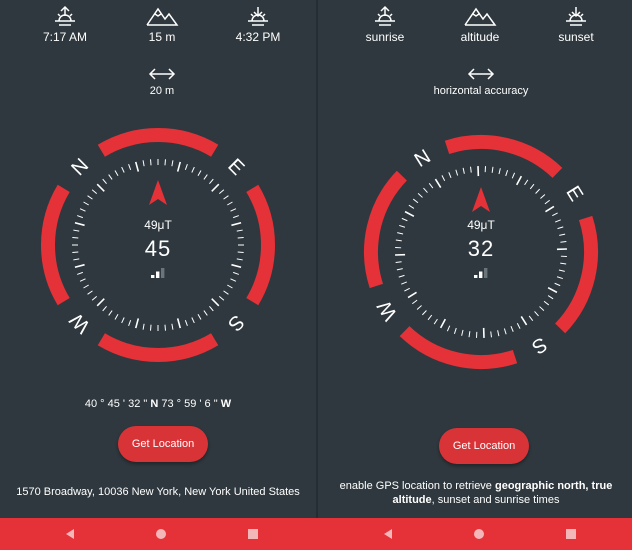 Image resolution: width=632 pixels, height=550 pixels. I want to click on altitude-label: altitude, so click(480, 37).